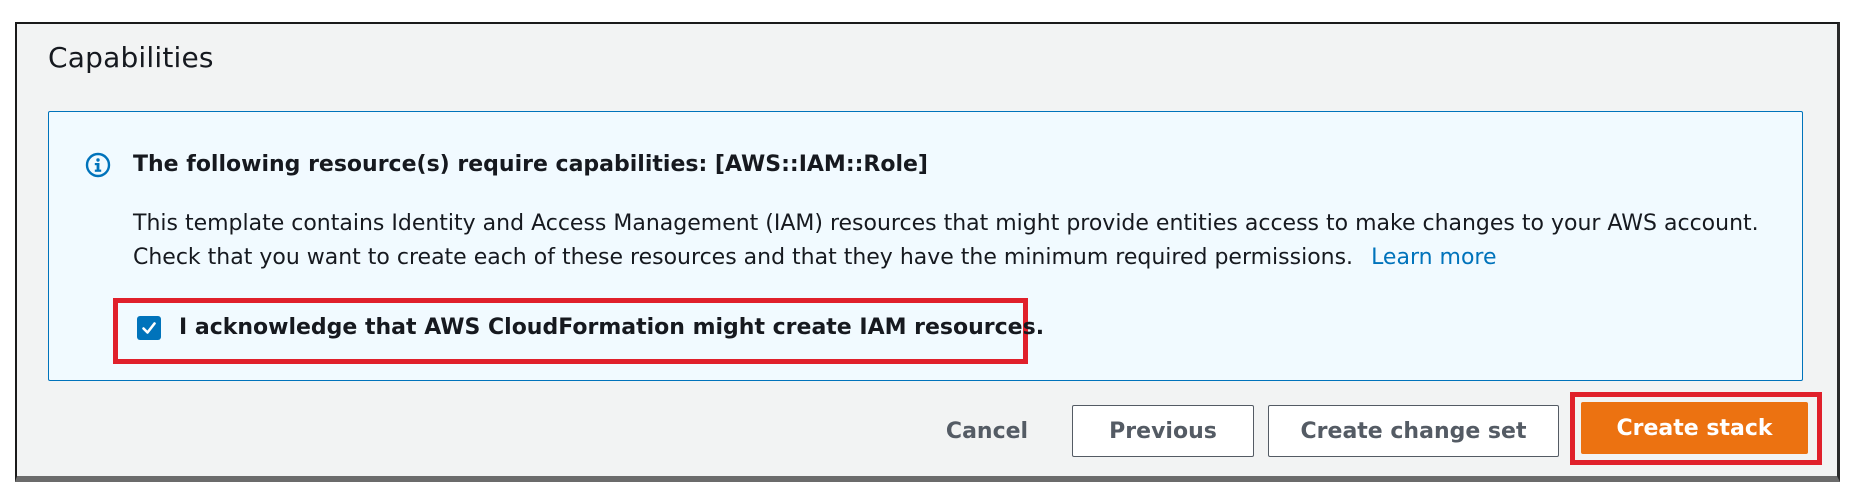  What do you see at coordinates (1163, 431) in the screenshot?
I see `previous-button: Previous` at bounding box center [1163, 431].